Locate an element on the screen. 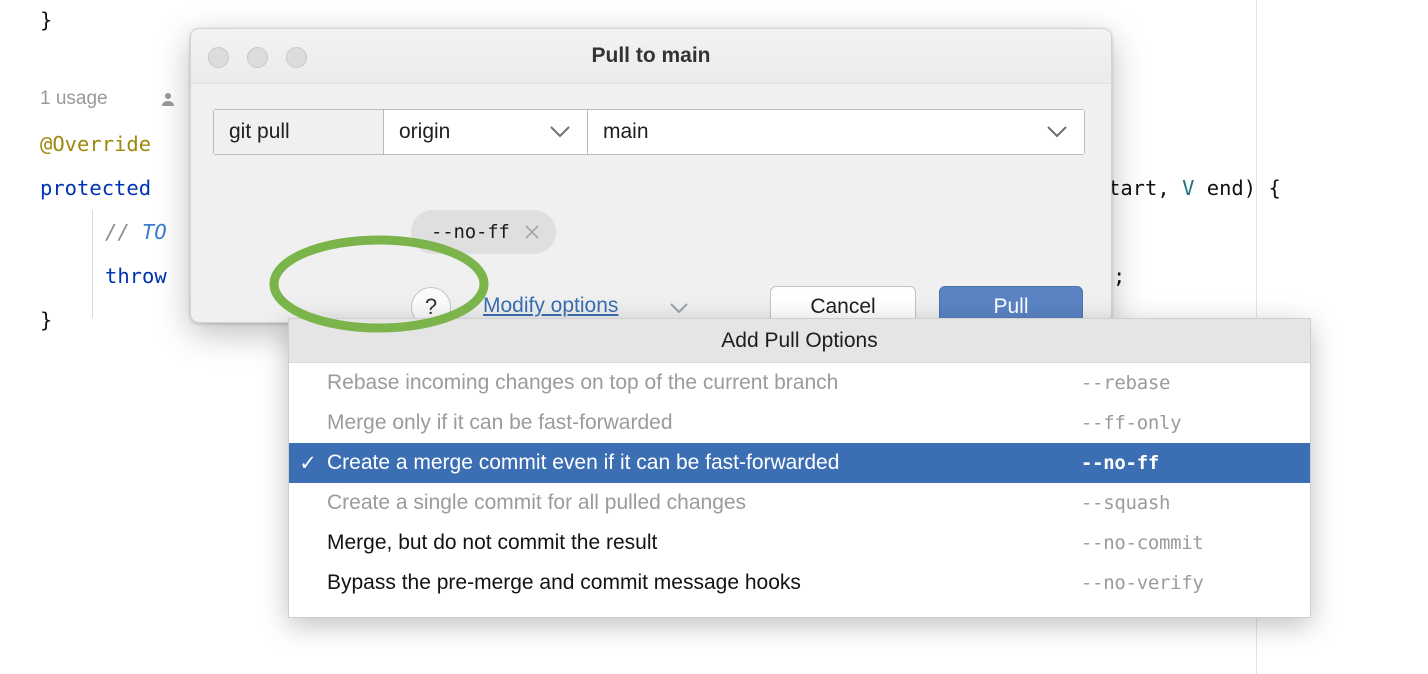 This screenshot has height=674, width=1428. branch-select: main is located at coordinates (836, 132).